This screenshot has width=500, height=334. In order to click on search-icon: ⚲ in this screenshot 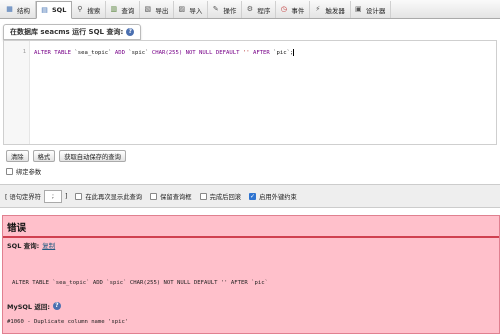, I will do `click(80, 9)`.